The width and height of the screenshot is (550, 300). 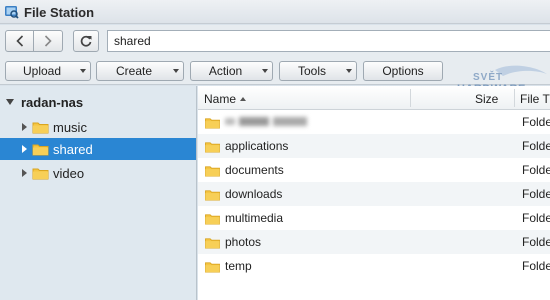 I want to click on table-row: photos Folde, so click(x=374, y=242).